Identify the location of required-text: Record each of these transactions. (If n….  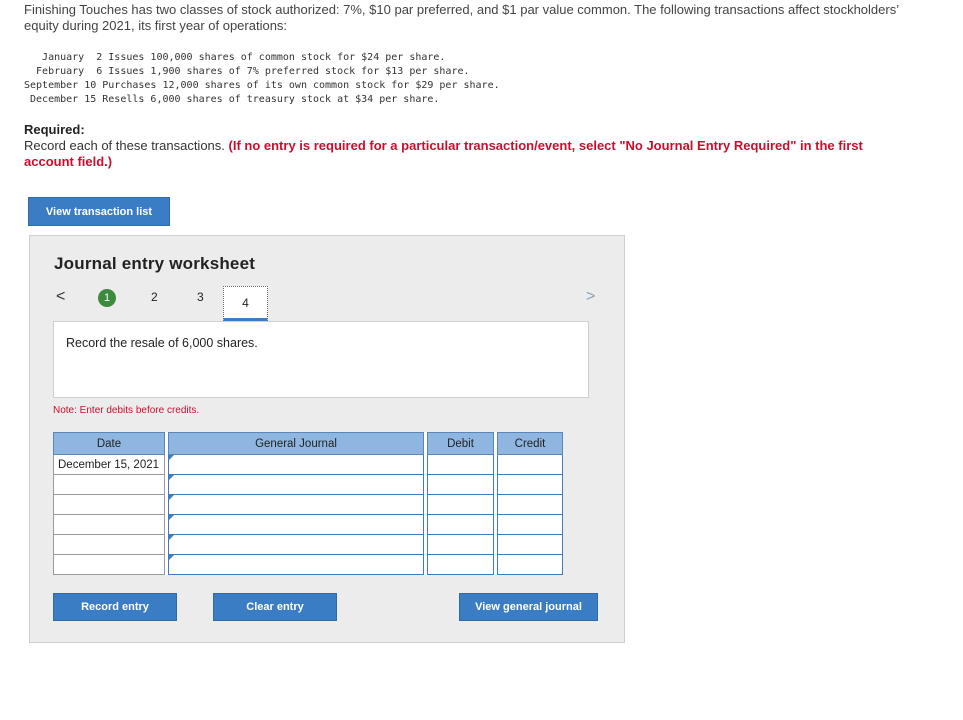
(454, 154).